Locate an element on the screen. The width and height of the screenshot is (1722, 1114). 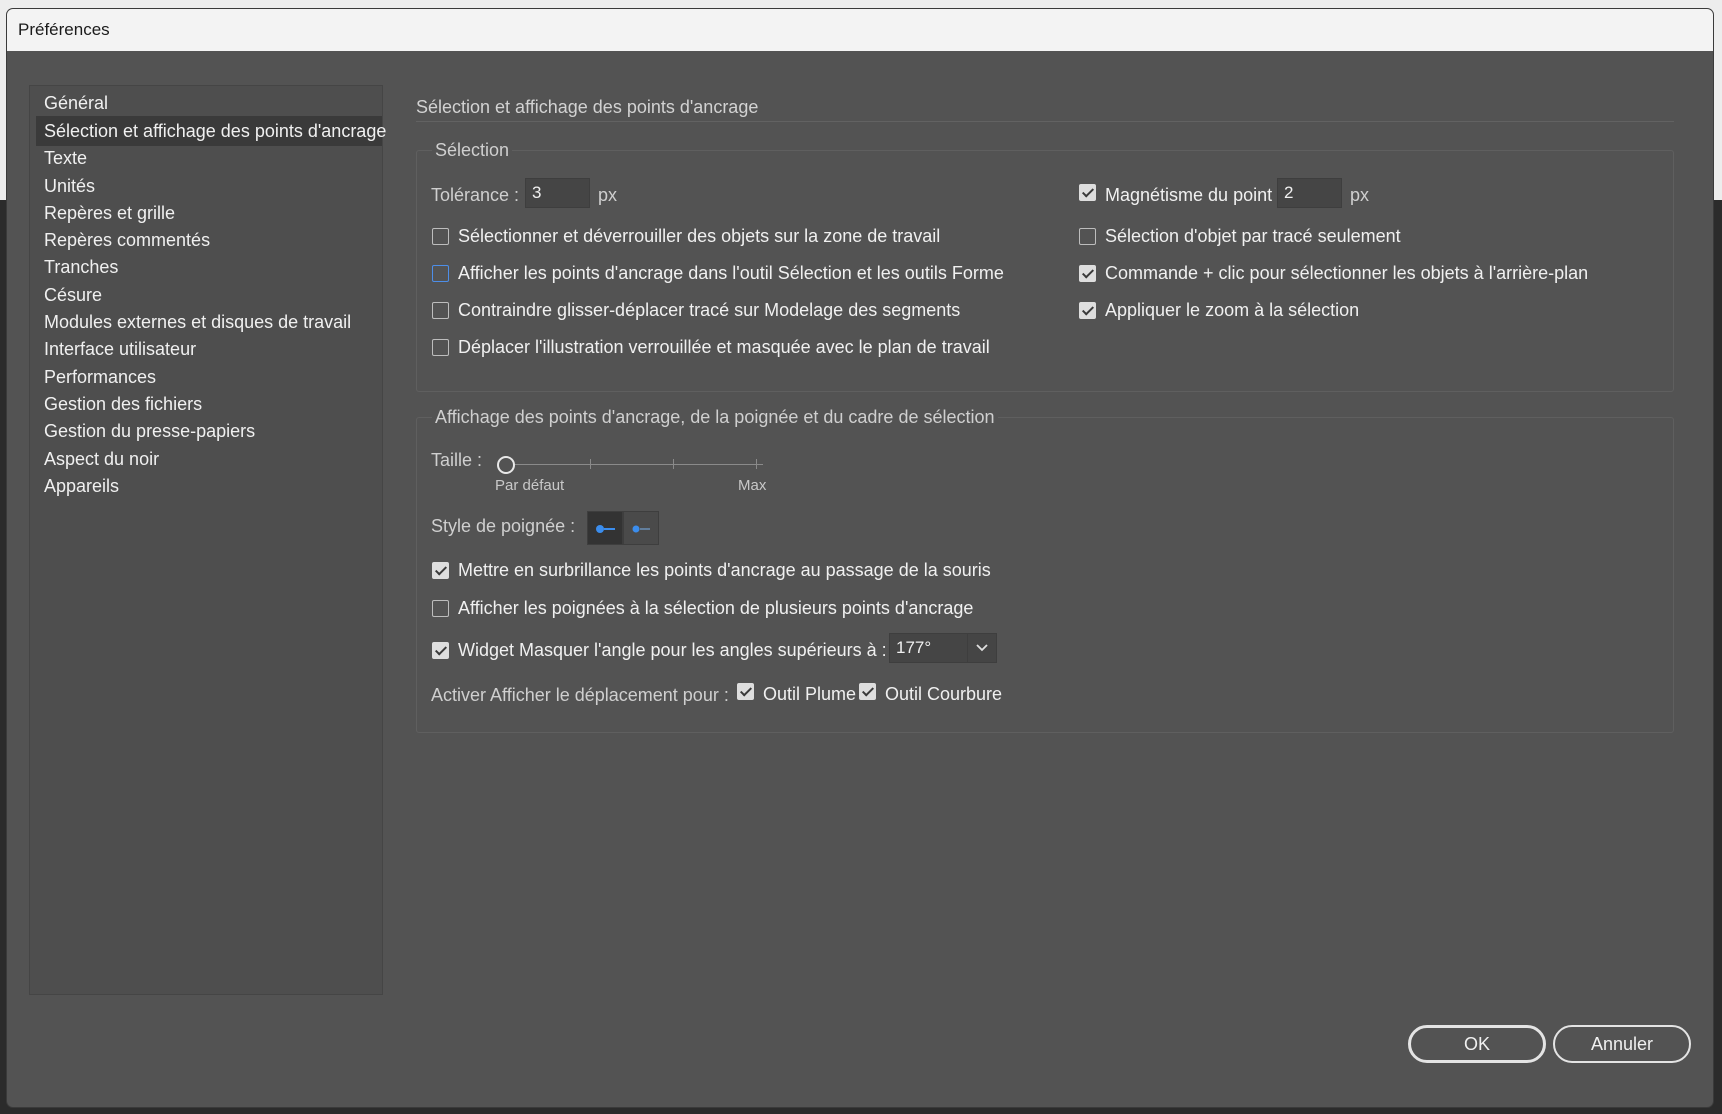
size-min-label: Par défaut is located at coordinates (530, 485).